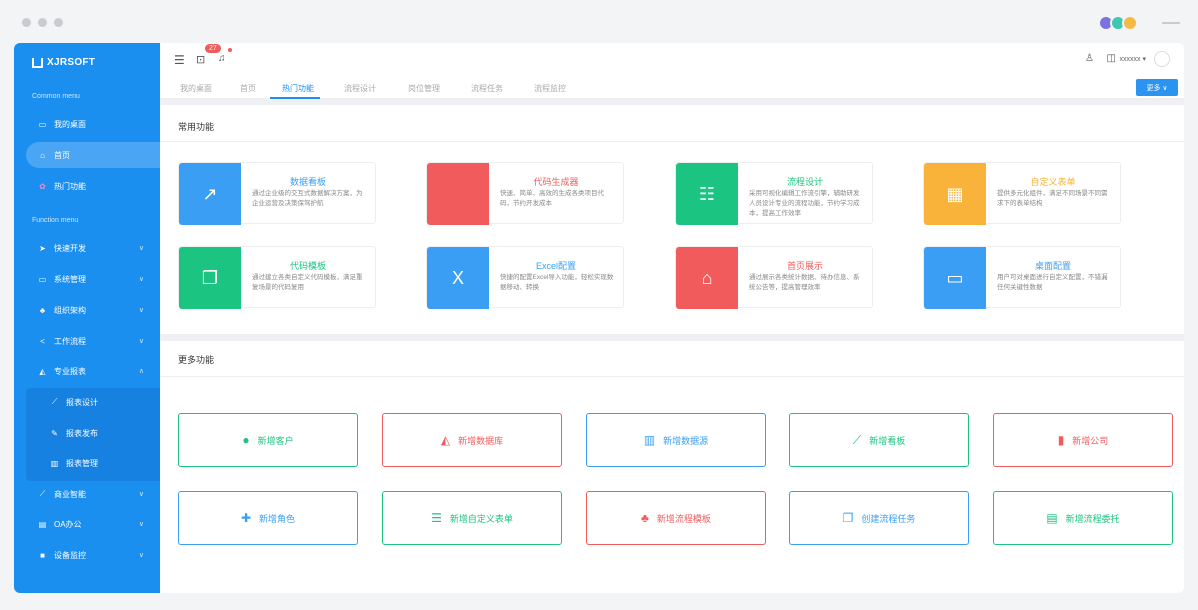 The height and width of the screenshot is (610, 1198). Describe the element at coordinates (196, 88) in the screenshot. I see `tab-desktop: 我的桌面` at that location.